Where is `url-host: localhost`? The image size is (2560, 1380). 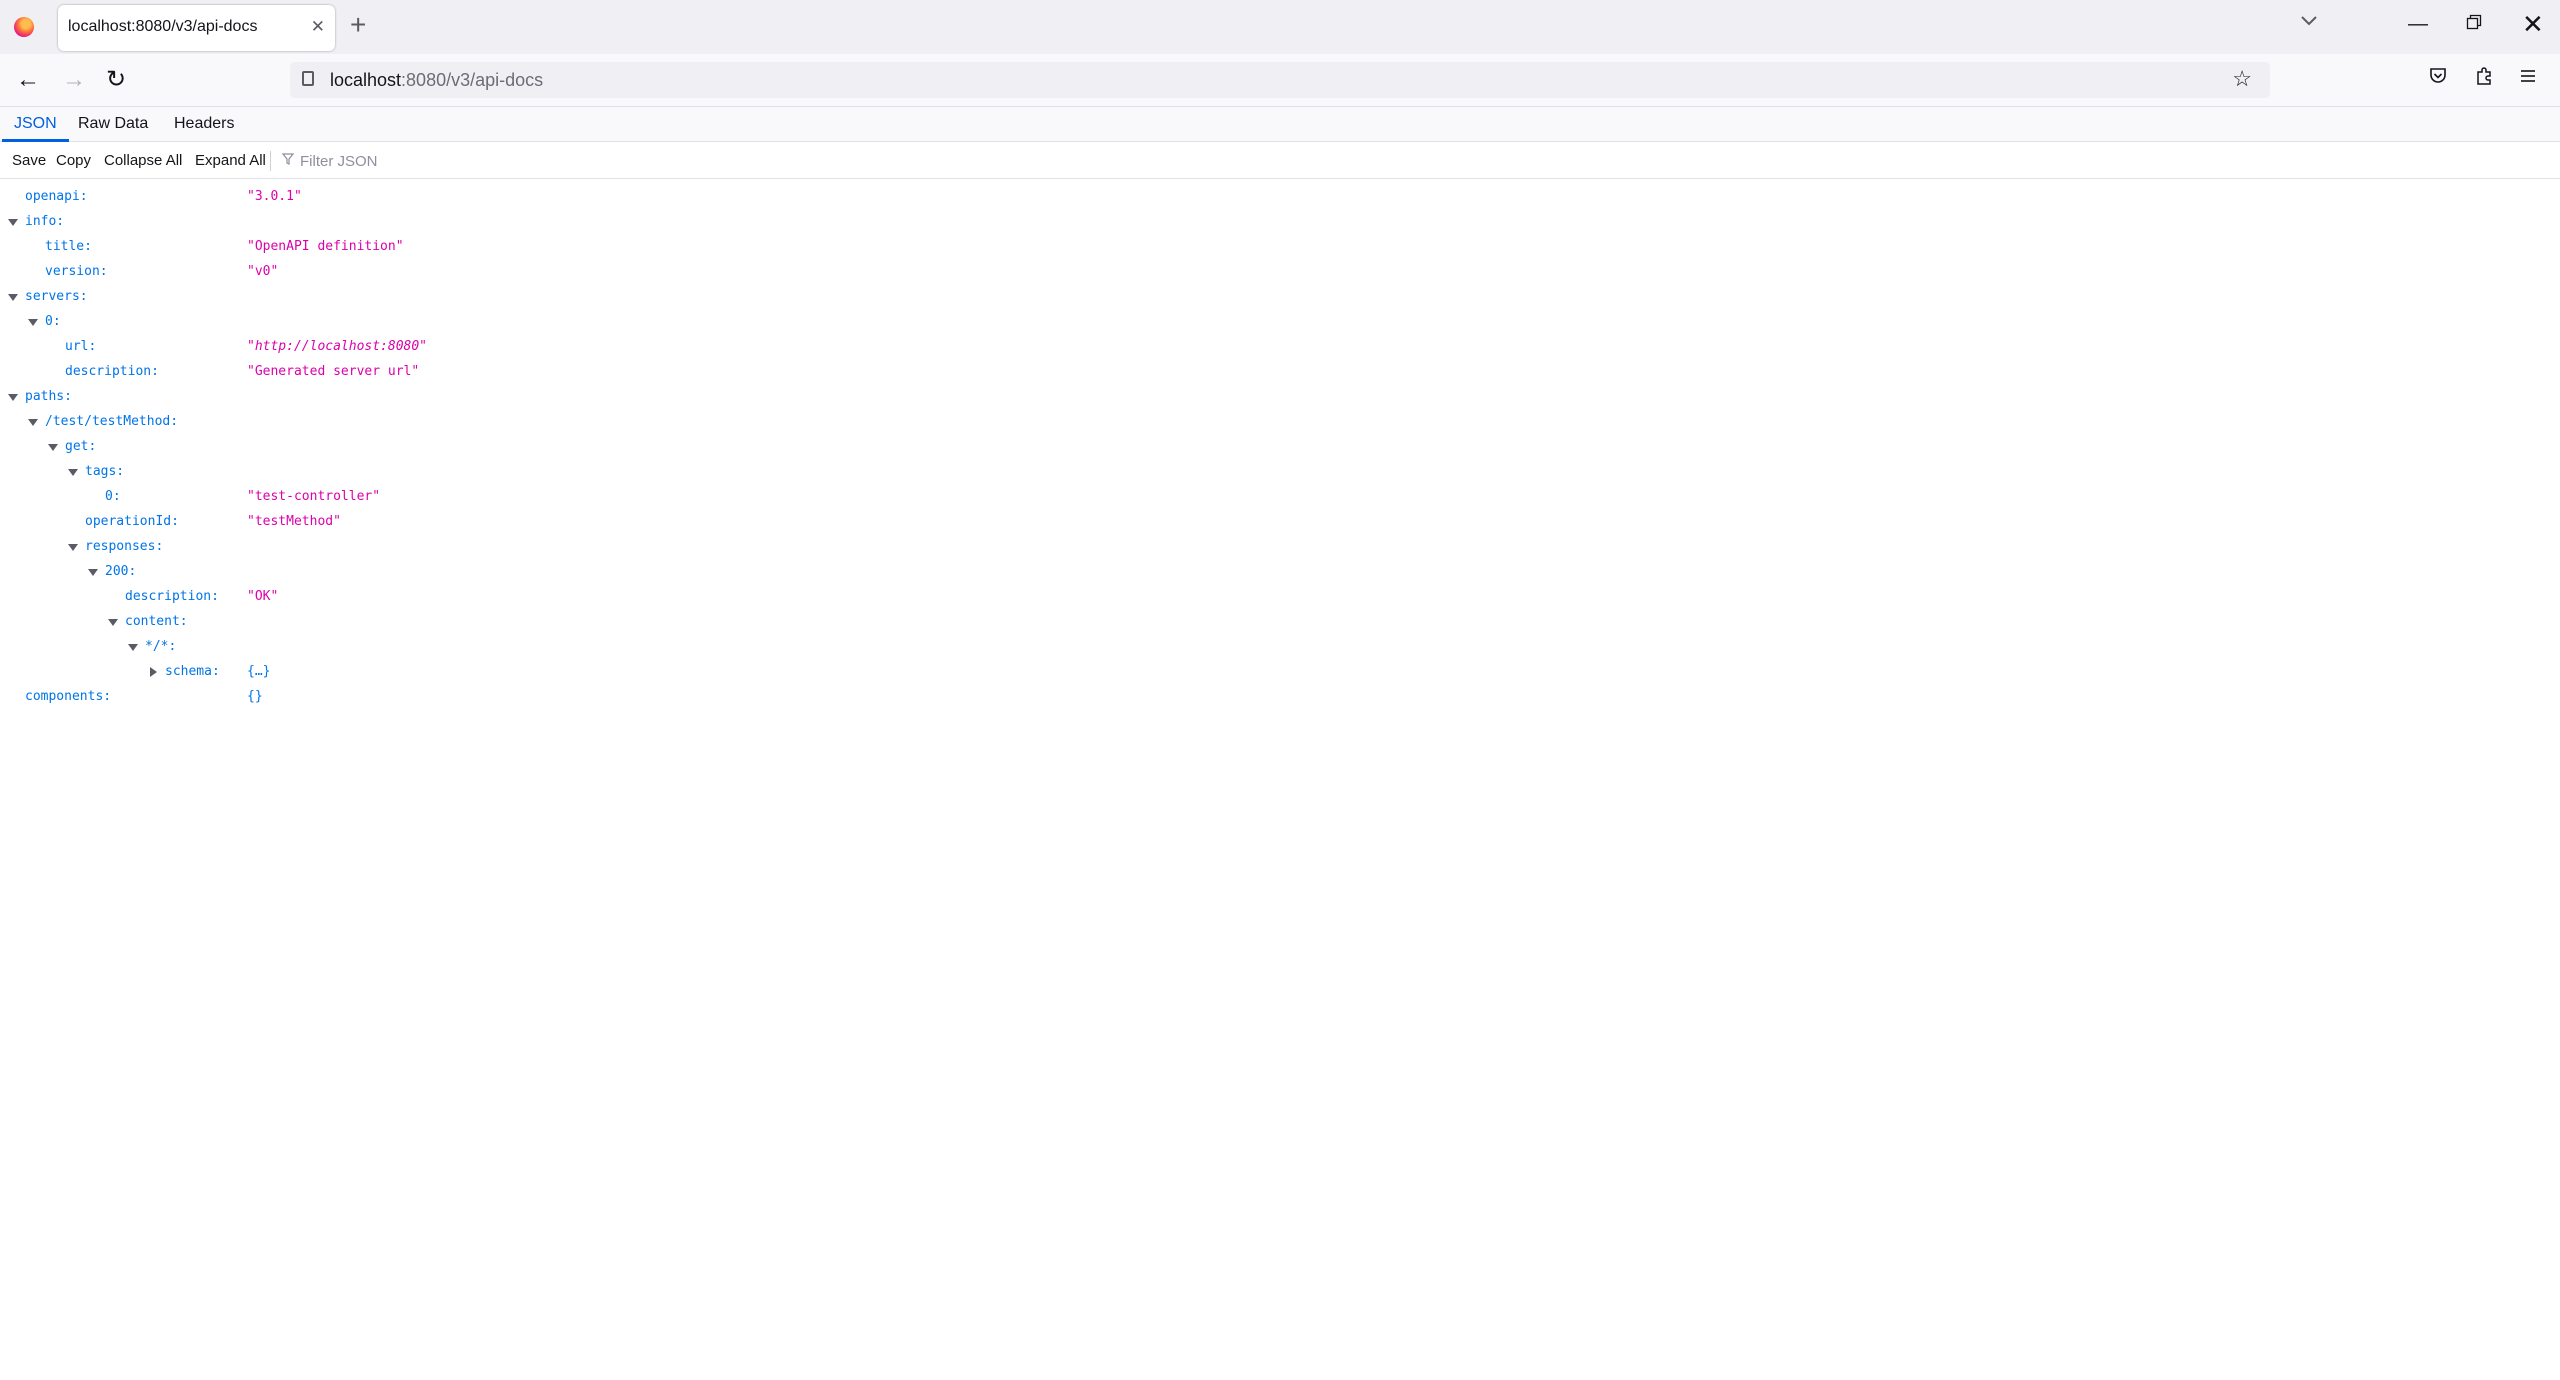 url-host: localhost is located at coordinates (366, 80).